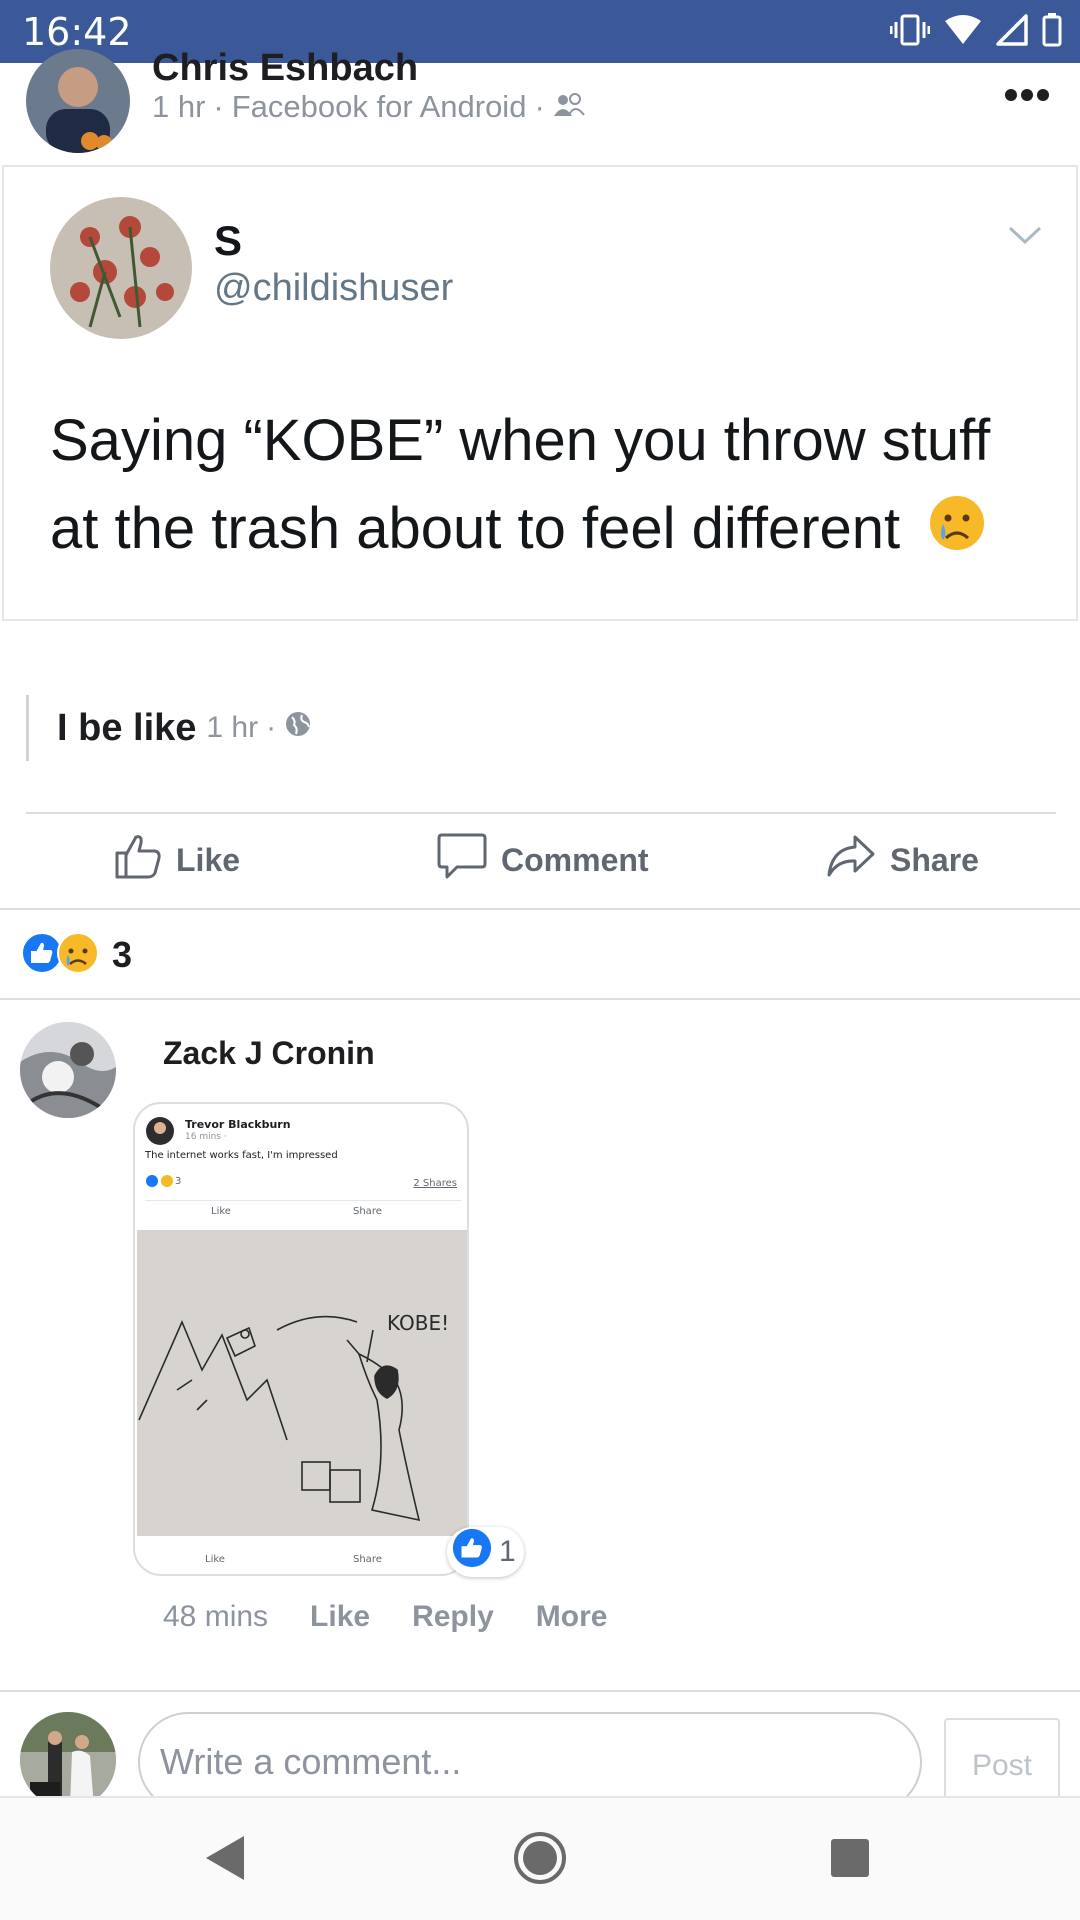 Image resolution: width=1080 pixels, height=1920 pixels. I want to click on home-icon, so click(540, 1858).